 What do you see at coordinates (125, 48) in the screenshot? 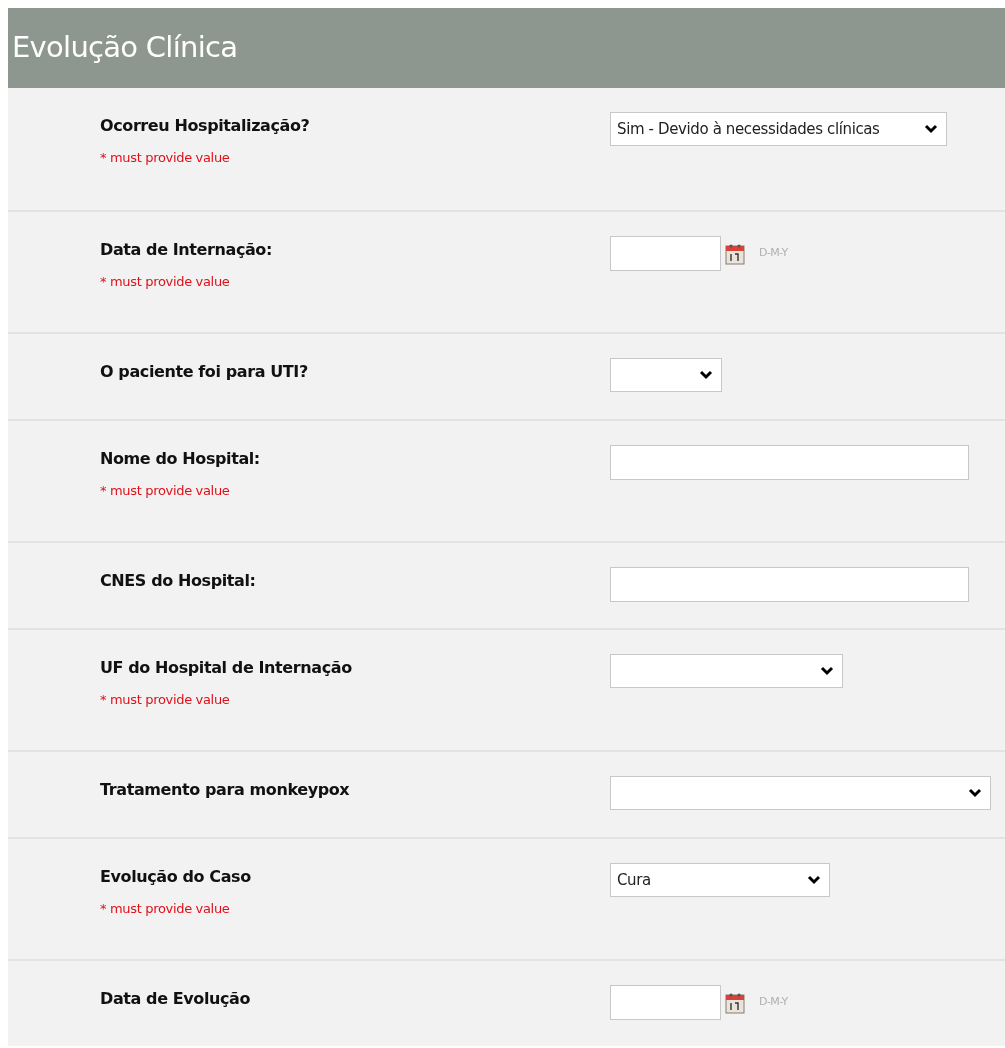
I see `section-title: Evolução Clínica` at bounding box center [125, 48].